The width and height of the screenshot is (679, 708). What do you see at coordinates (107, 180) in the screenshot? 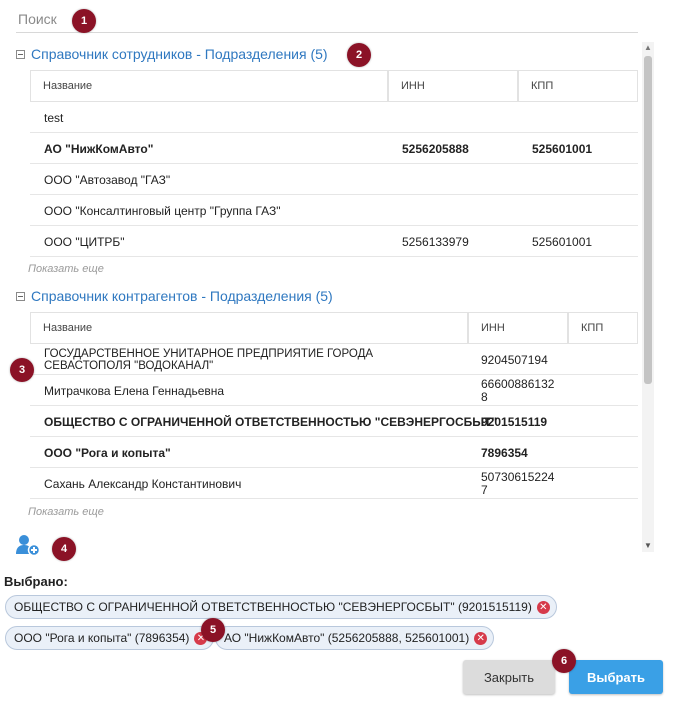
I see `cell-name: ООО "Автозавод "ГАЗ"` at bounding box center [107, 180].